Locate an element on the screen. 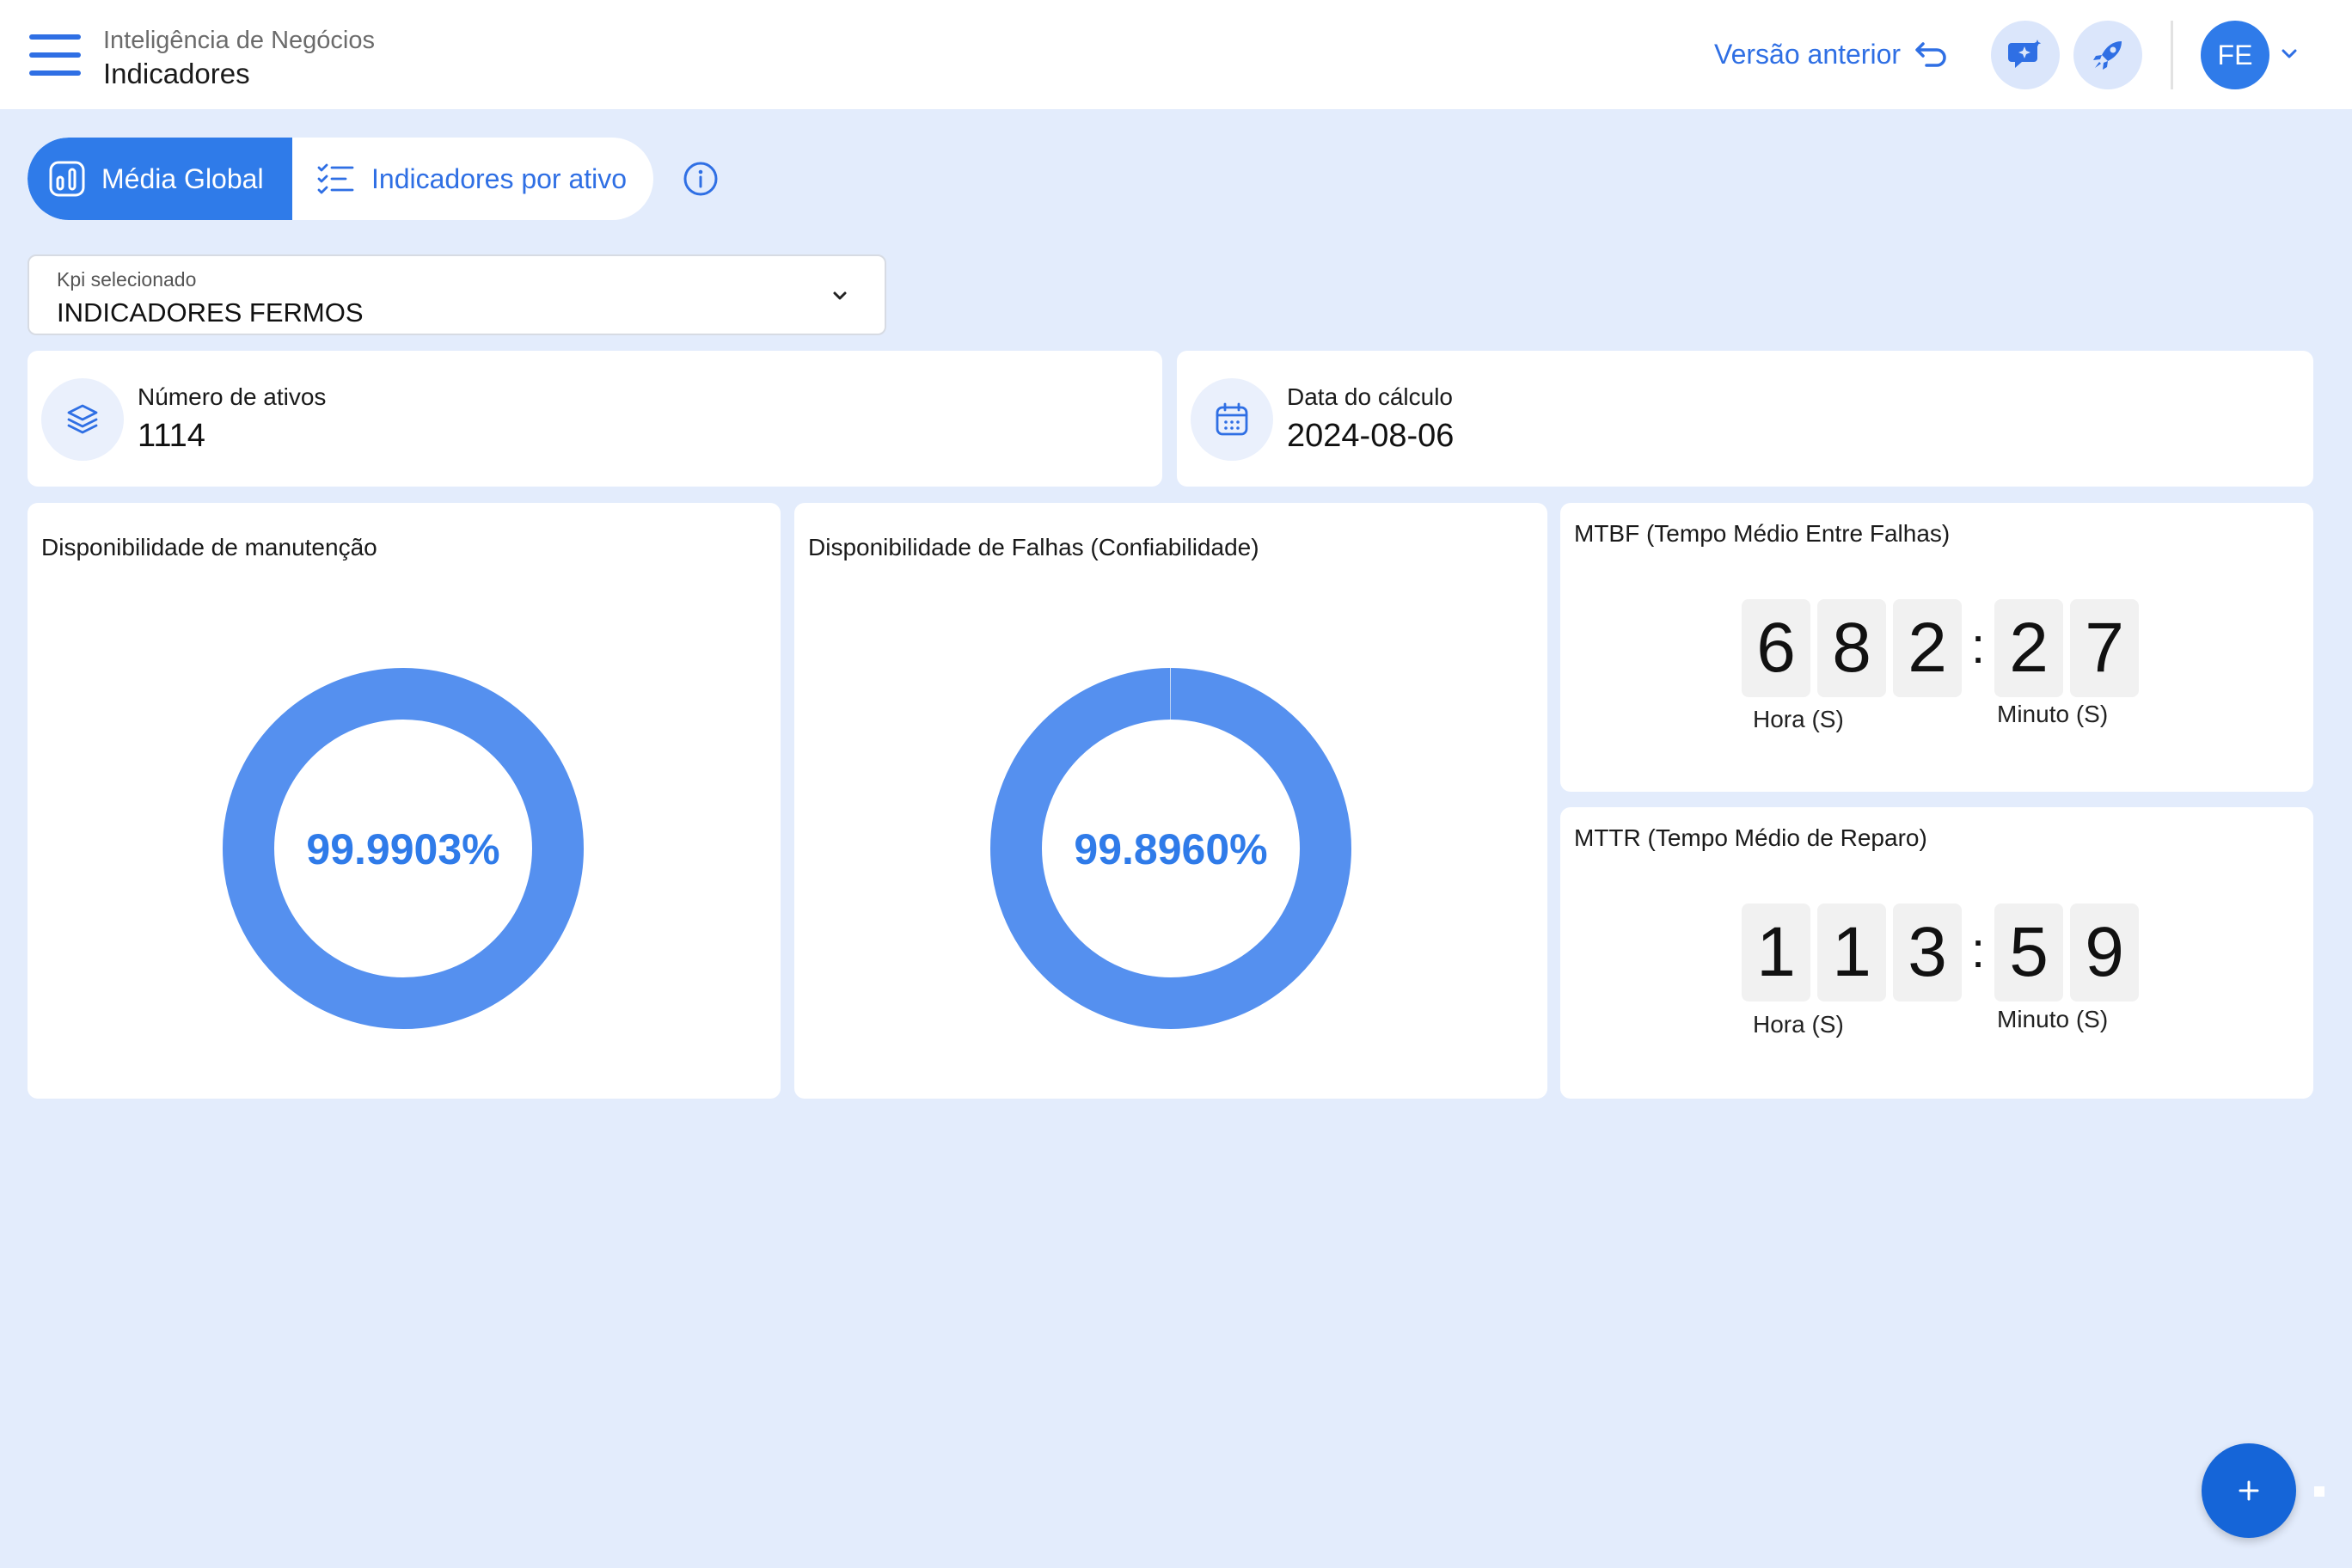 The image size is (2352, 1568). minute-digit: 5 is located at coordinates (2028, 952).